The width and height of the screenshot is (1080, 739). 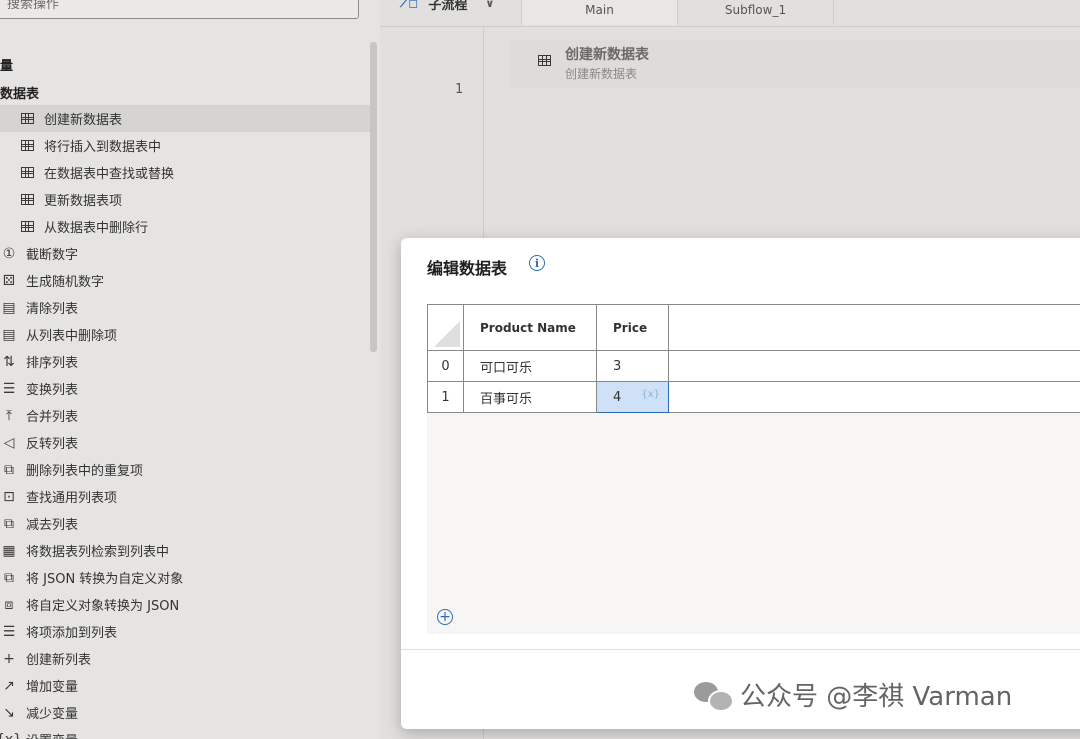 I want to click on decrease-icon: ↘, so click(x=9, y=713).